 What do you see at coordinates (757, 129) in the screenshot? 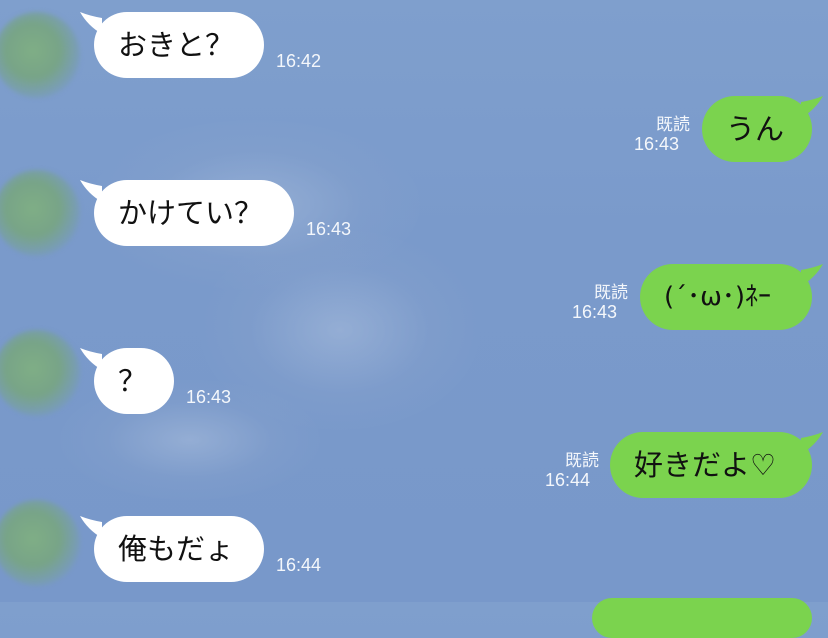
I see `message-bubble: うん` at bounding box center [757, 129].